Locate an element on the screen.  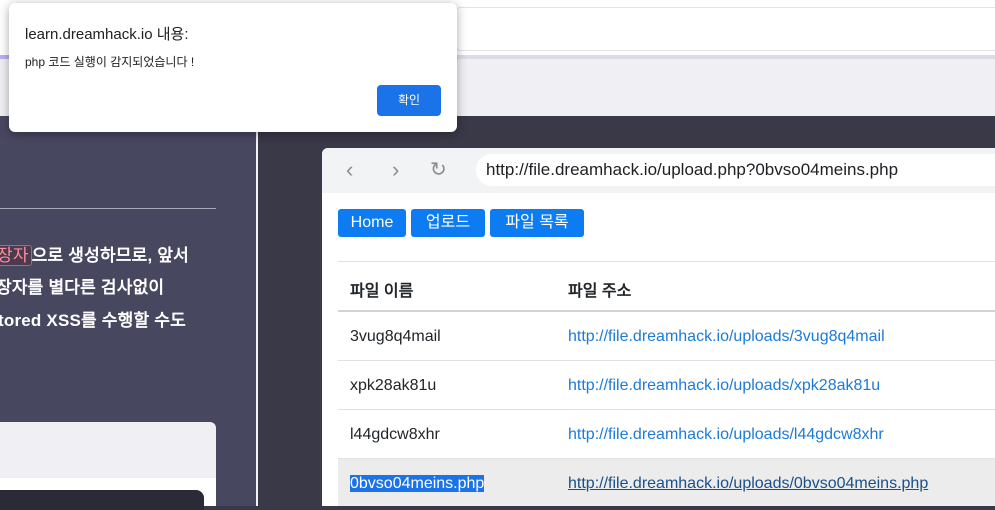
dialog-message: php 코드 실행이 감지되었습니다 ! is located at coordinates (110, 62).